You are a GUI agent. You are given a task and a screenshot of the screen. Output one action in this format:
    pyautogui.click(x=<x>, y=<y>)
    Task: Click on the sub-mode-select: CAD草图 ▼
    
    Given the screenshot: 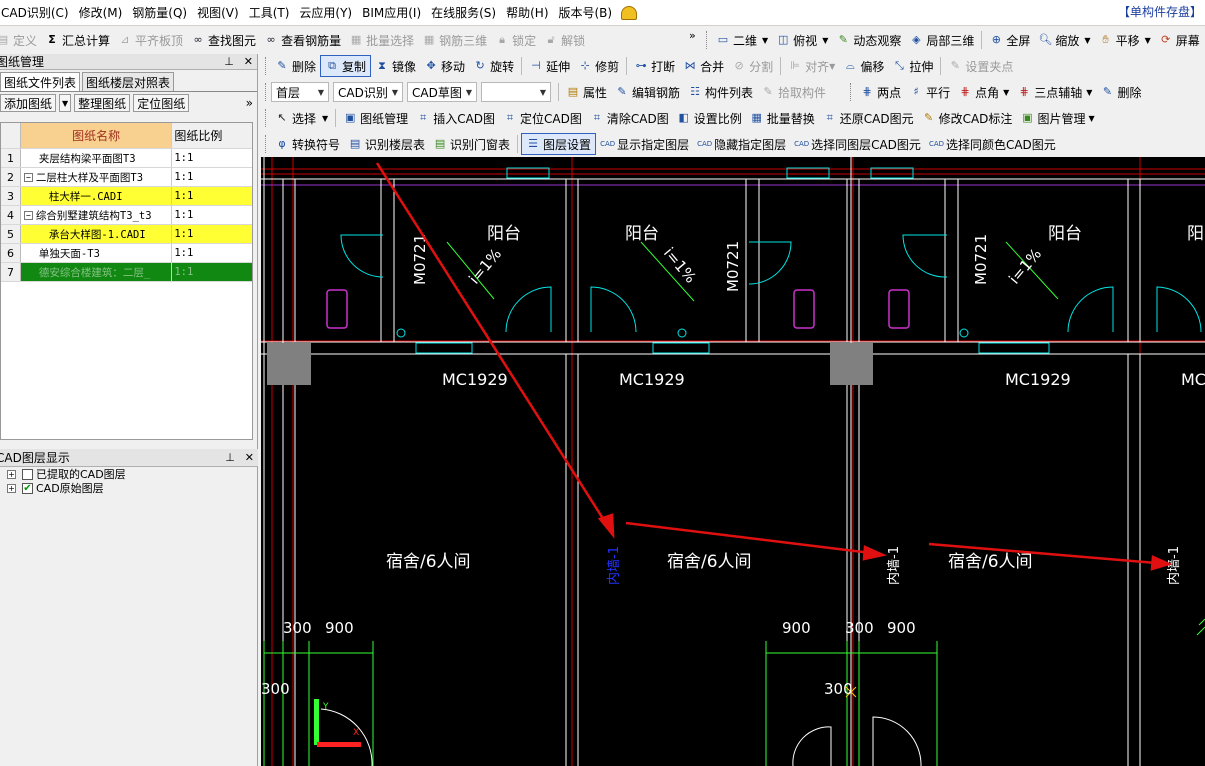 What is the action you would take?
    pyautogui.click(x=442, y=92)
    